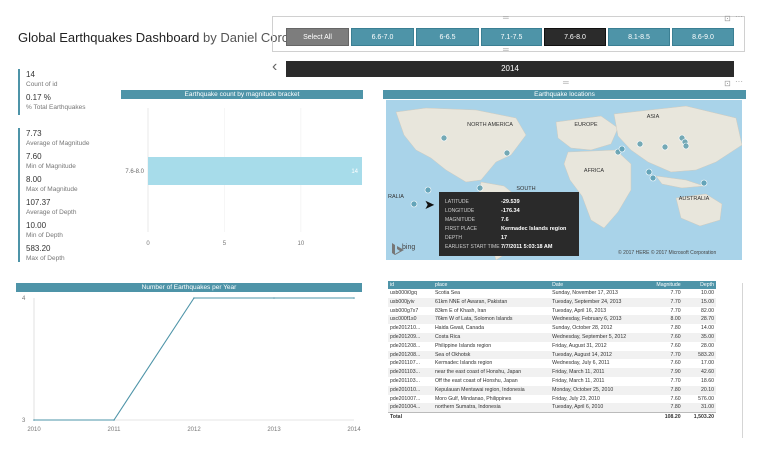 Image resolution: width=763 pixels, height=459 pixels. I want to click on tooltip-row: LATITUDE -29.539, so click(482, 202).